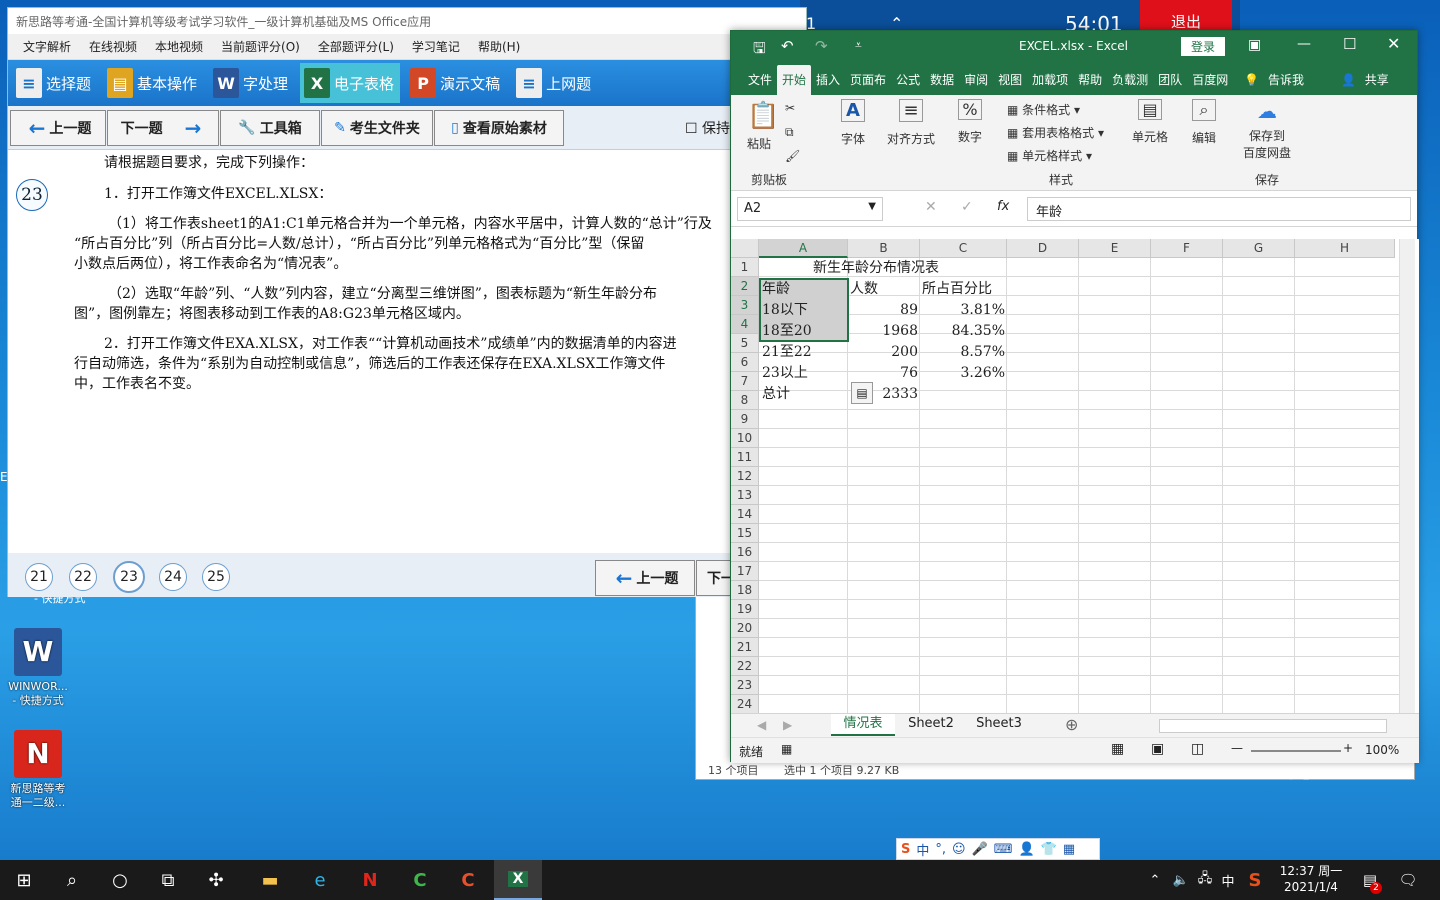  What do you see at coordinates (868, 80) in the screenshot?
I see `tab-page-layout: 页面布` at bounding box center [868, 80].